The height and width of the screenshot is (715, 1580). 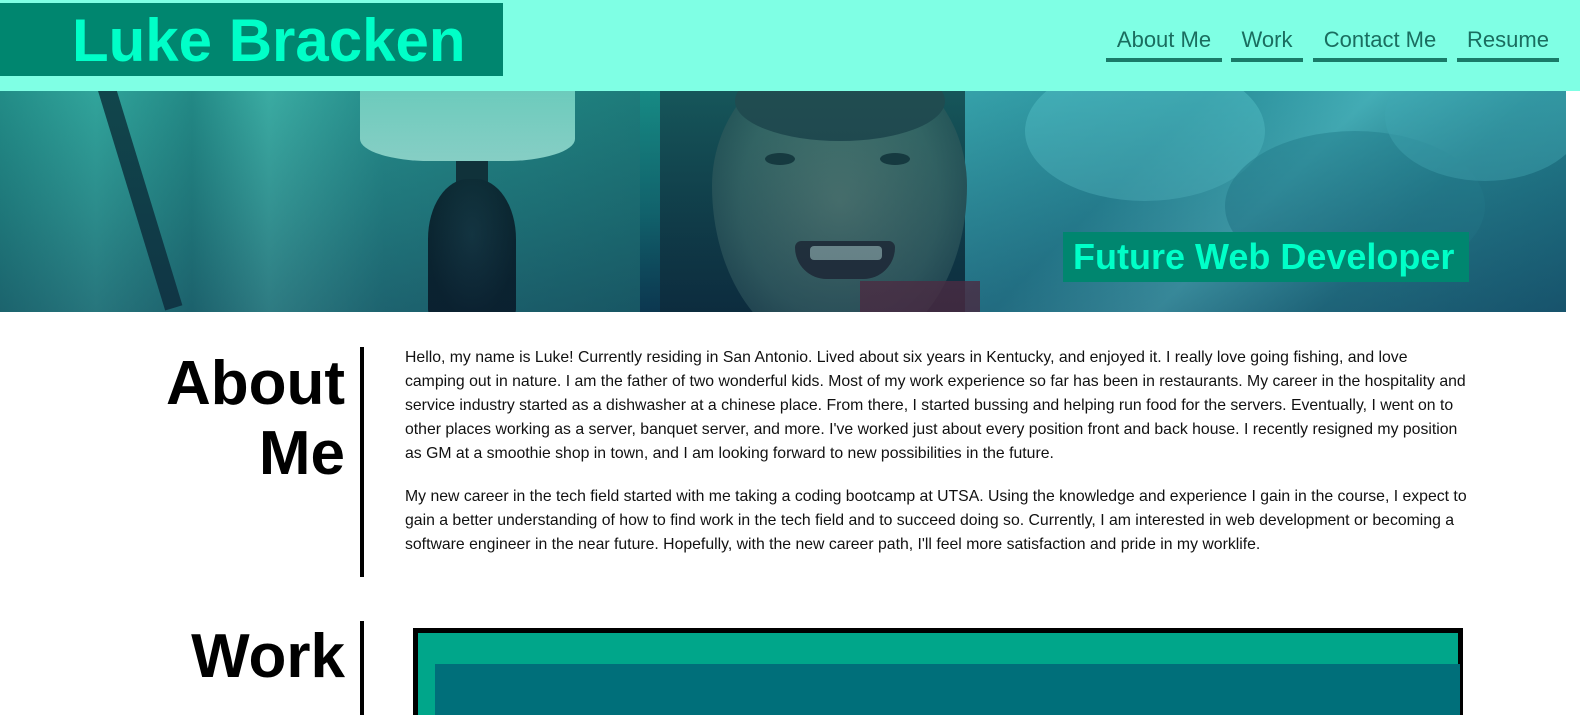 I want to click on about-heading-line2: Me, so click(x=301, y=453).